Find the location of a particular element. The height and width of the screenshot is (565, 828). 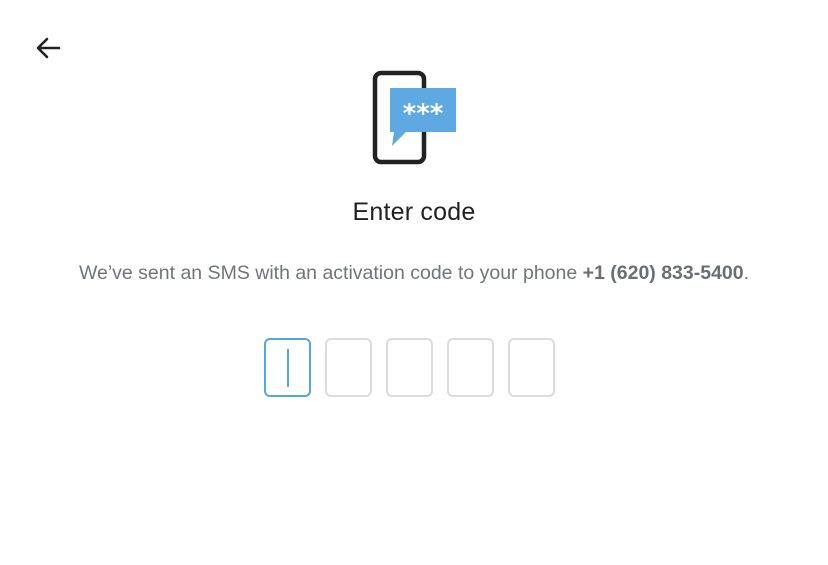

instruction-period: . is located at coordinates (746, 273).